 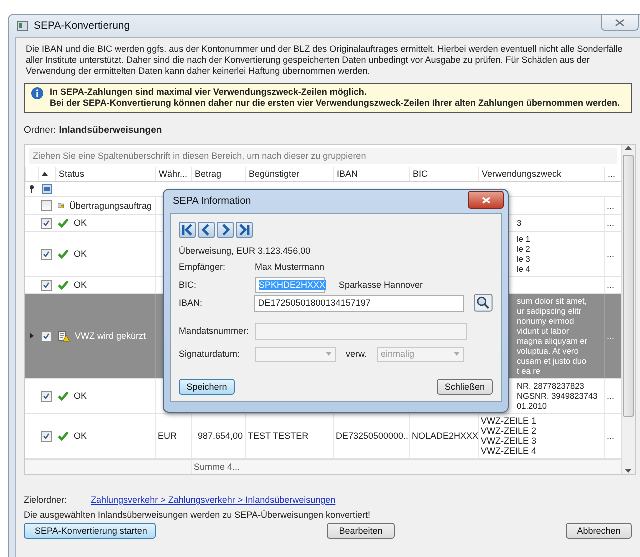 I want to click on status-text: VWZ wird gekürzt, so click(x=110, y=336).